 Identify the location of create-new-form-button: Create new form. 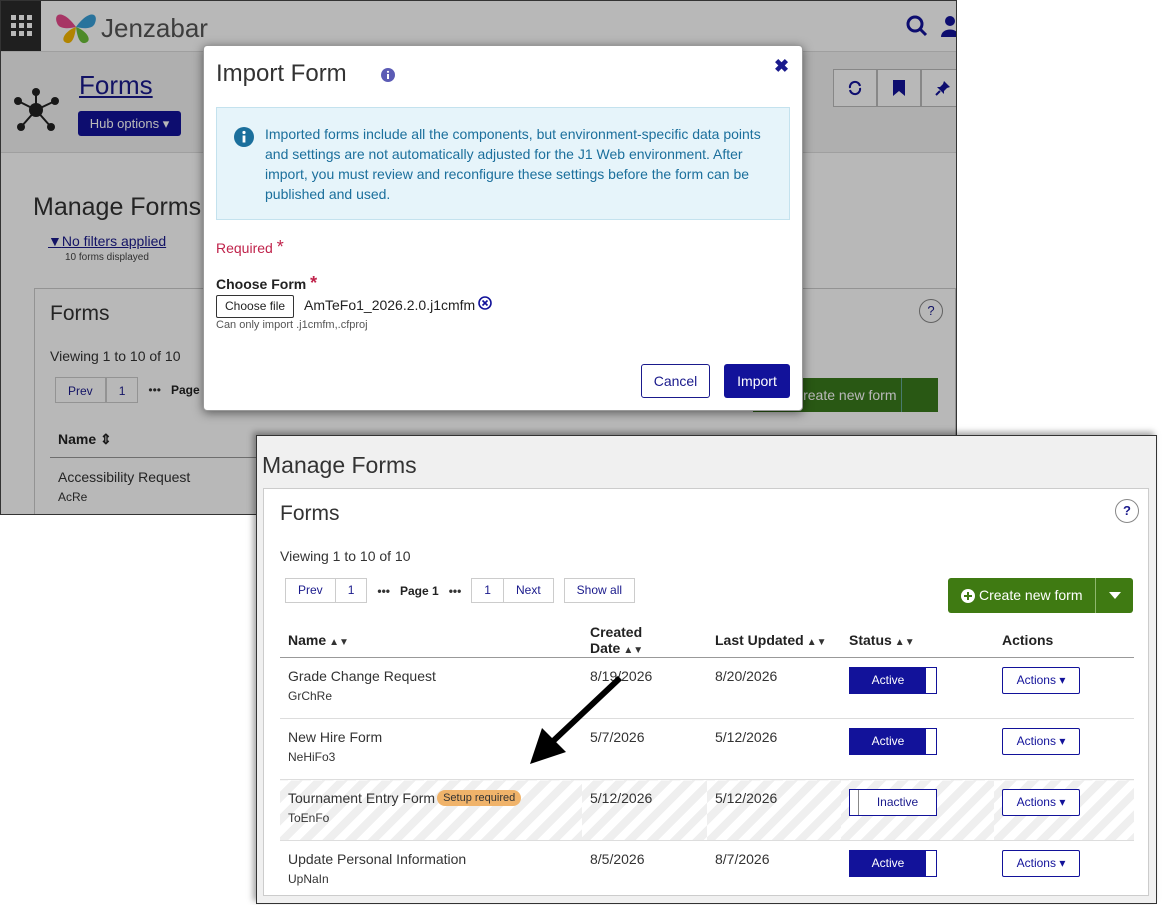
(1040, 595).